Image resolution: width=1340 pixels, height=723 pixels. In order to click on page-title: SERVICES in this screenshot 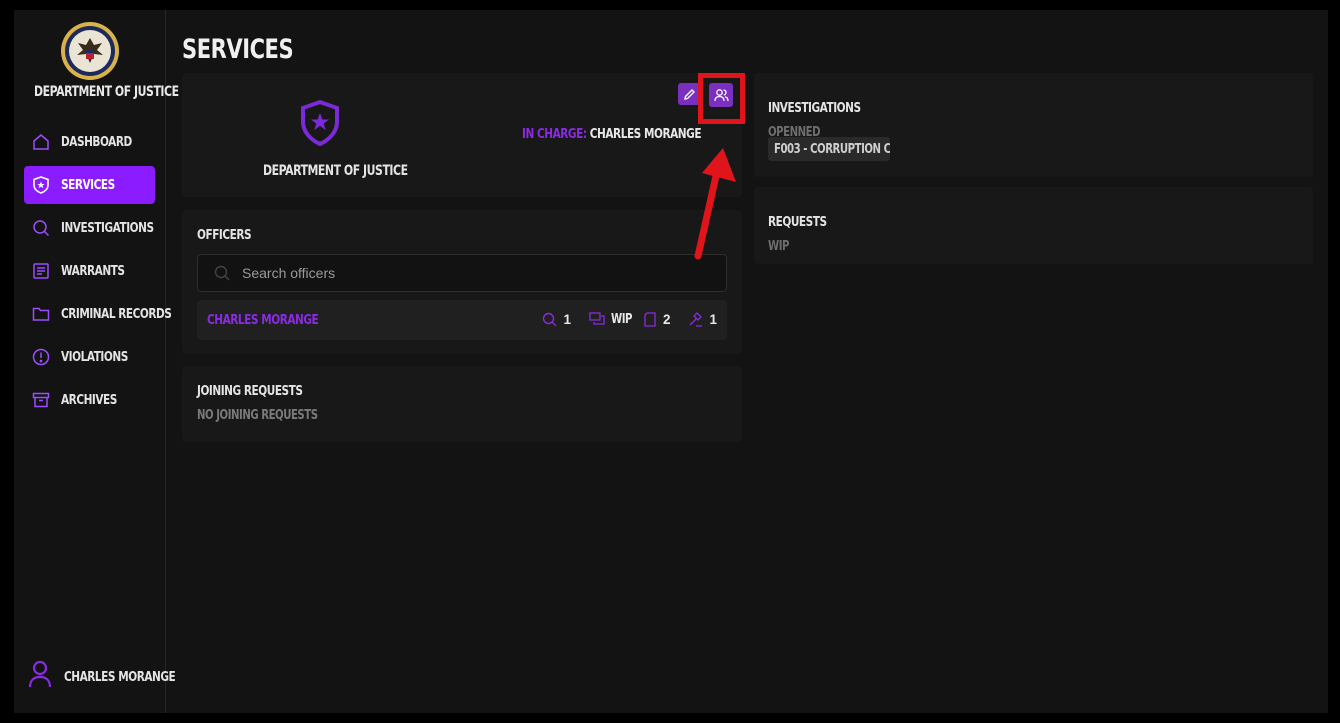, I will do `click(238, 49)`.